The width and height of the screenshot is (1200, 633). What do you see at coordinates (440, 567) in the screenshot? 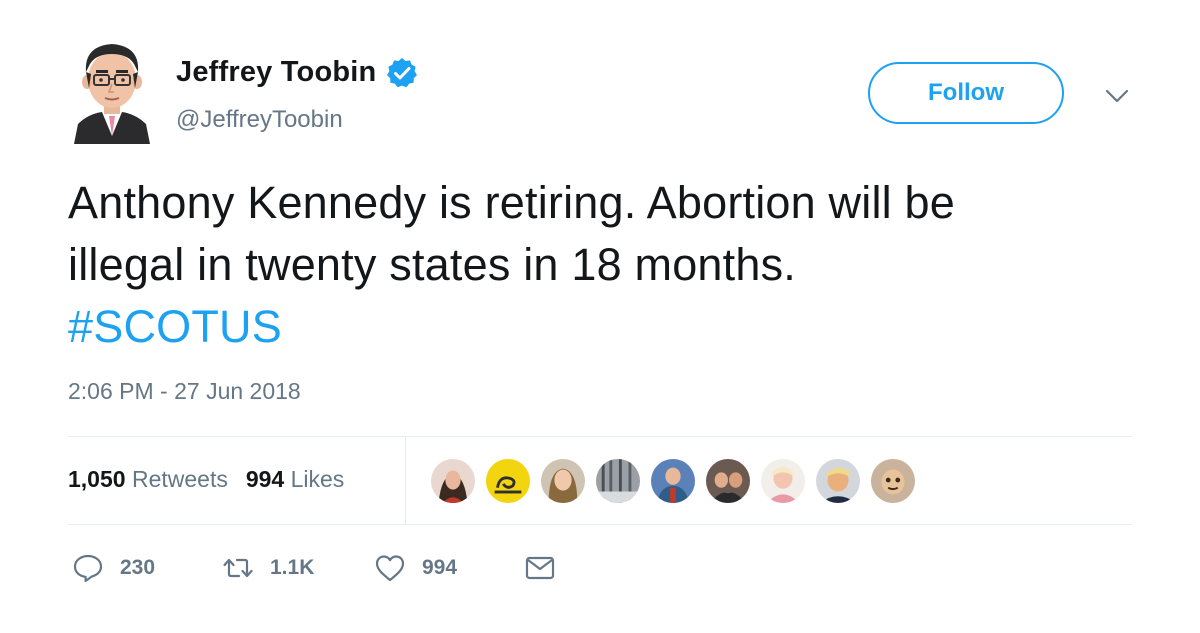
I see `like-count: 994` at bounding box center [440, 567].